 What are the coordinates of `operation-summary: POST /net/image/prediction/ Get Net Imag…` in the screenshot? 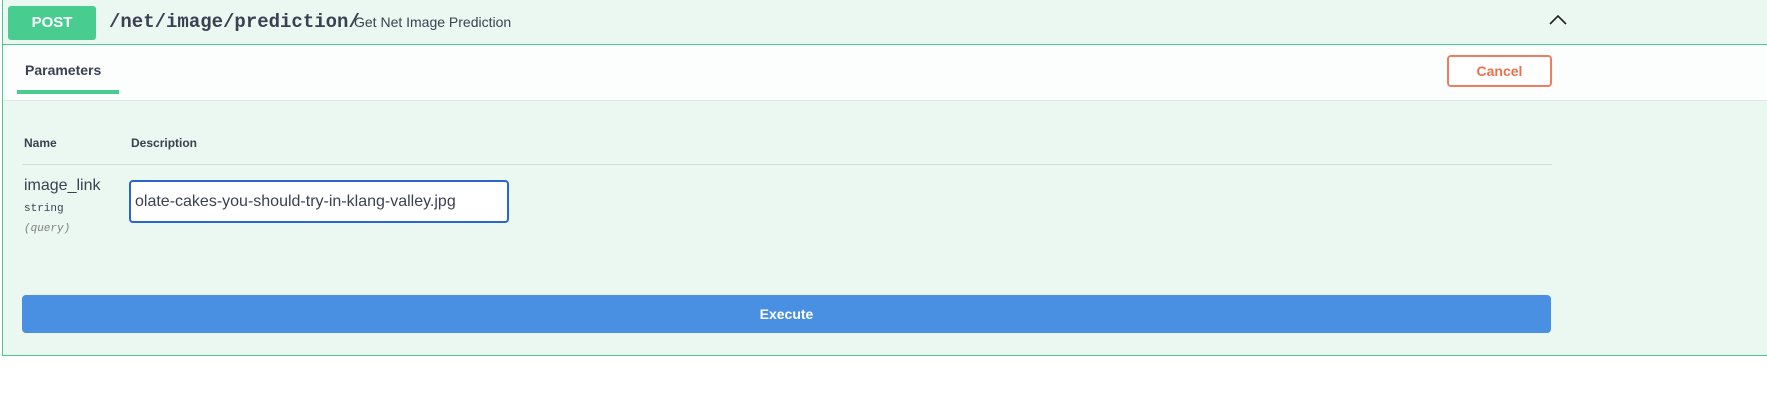 It's located at (885, 22).